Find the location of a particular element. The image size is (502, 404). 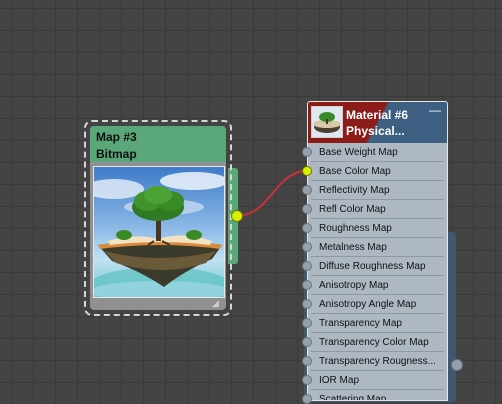

slot-row: Refl Color Map is located at coordinates (377, 210).